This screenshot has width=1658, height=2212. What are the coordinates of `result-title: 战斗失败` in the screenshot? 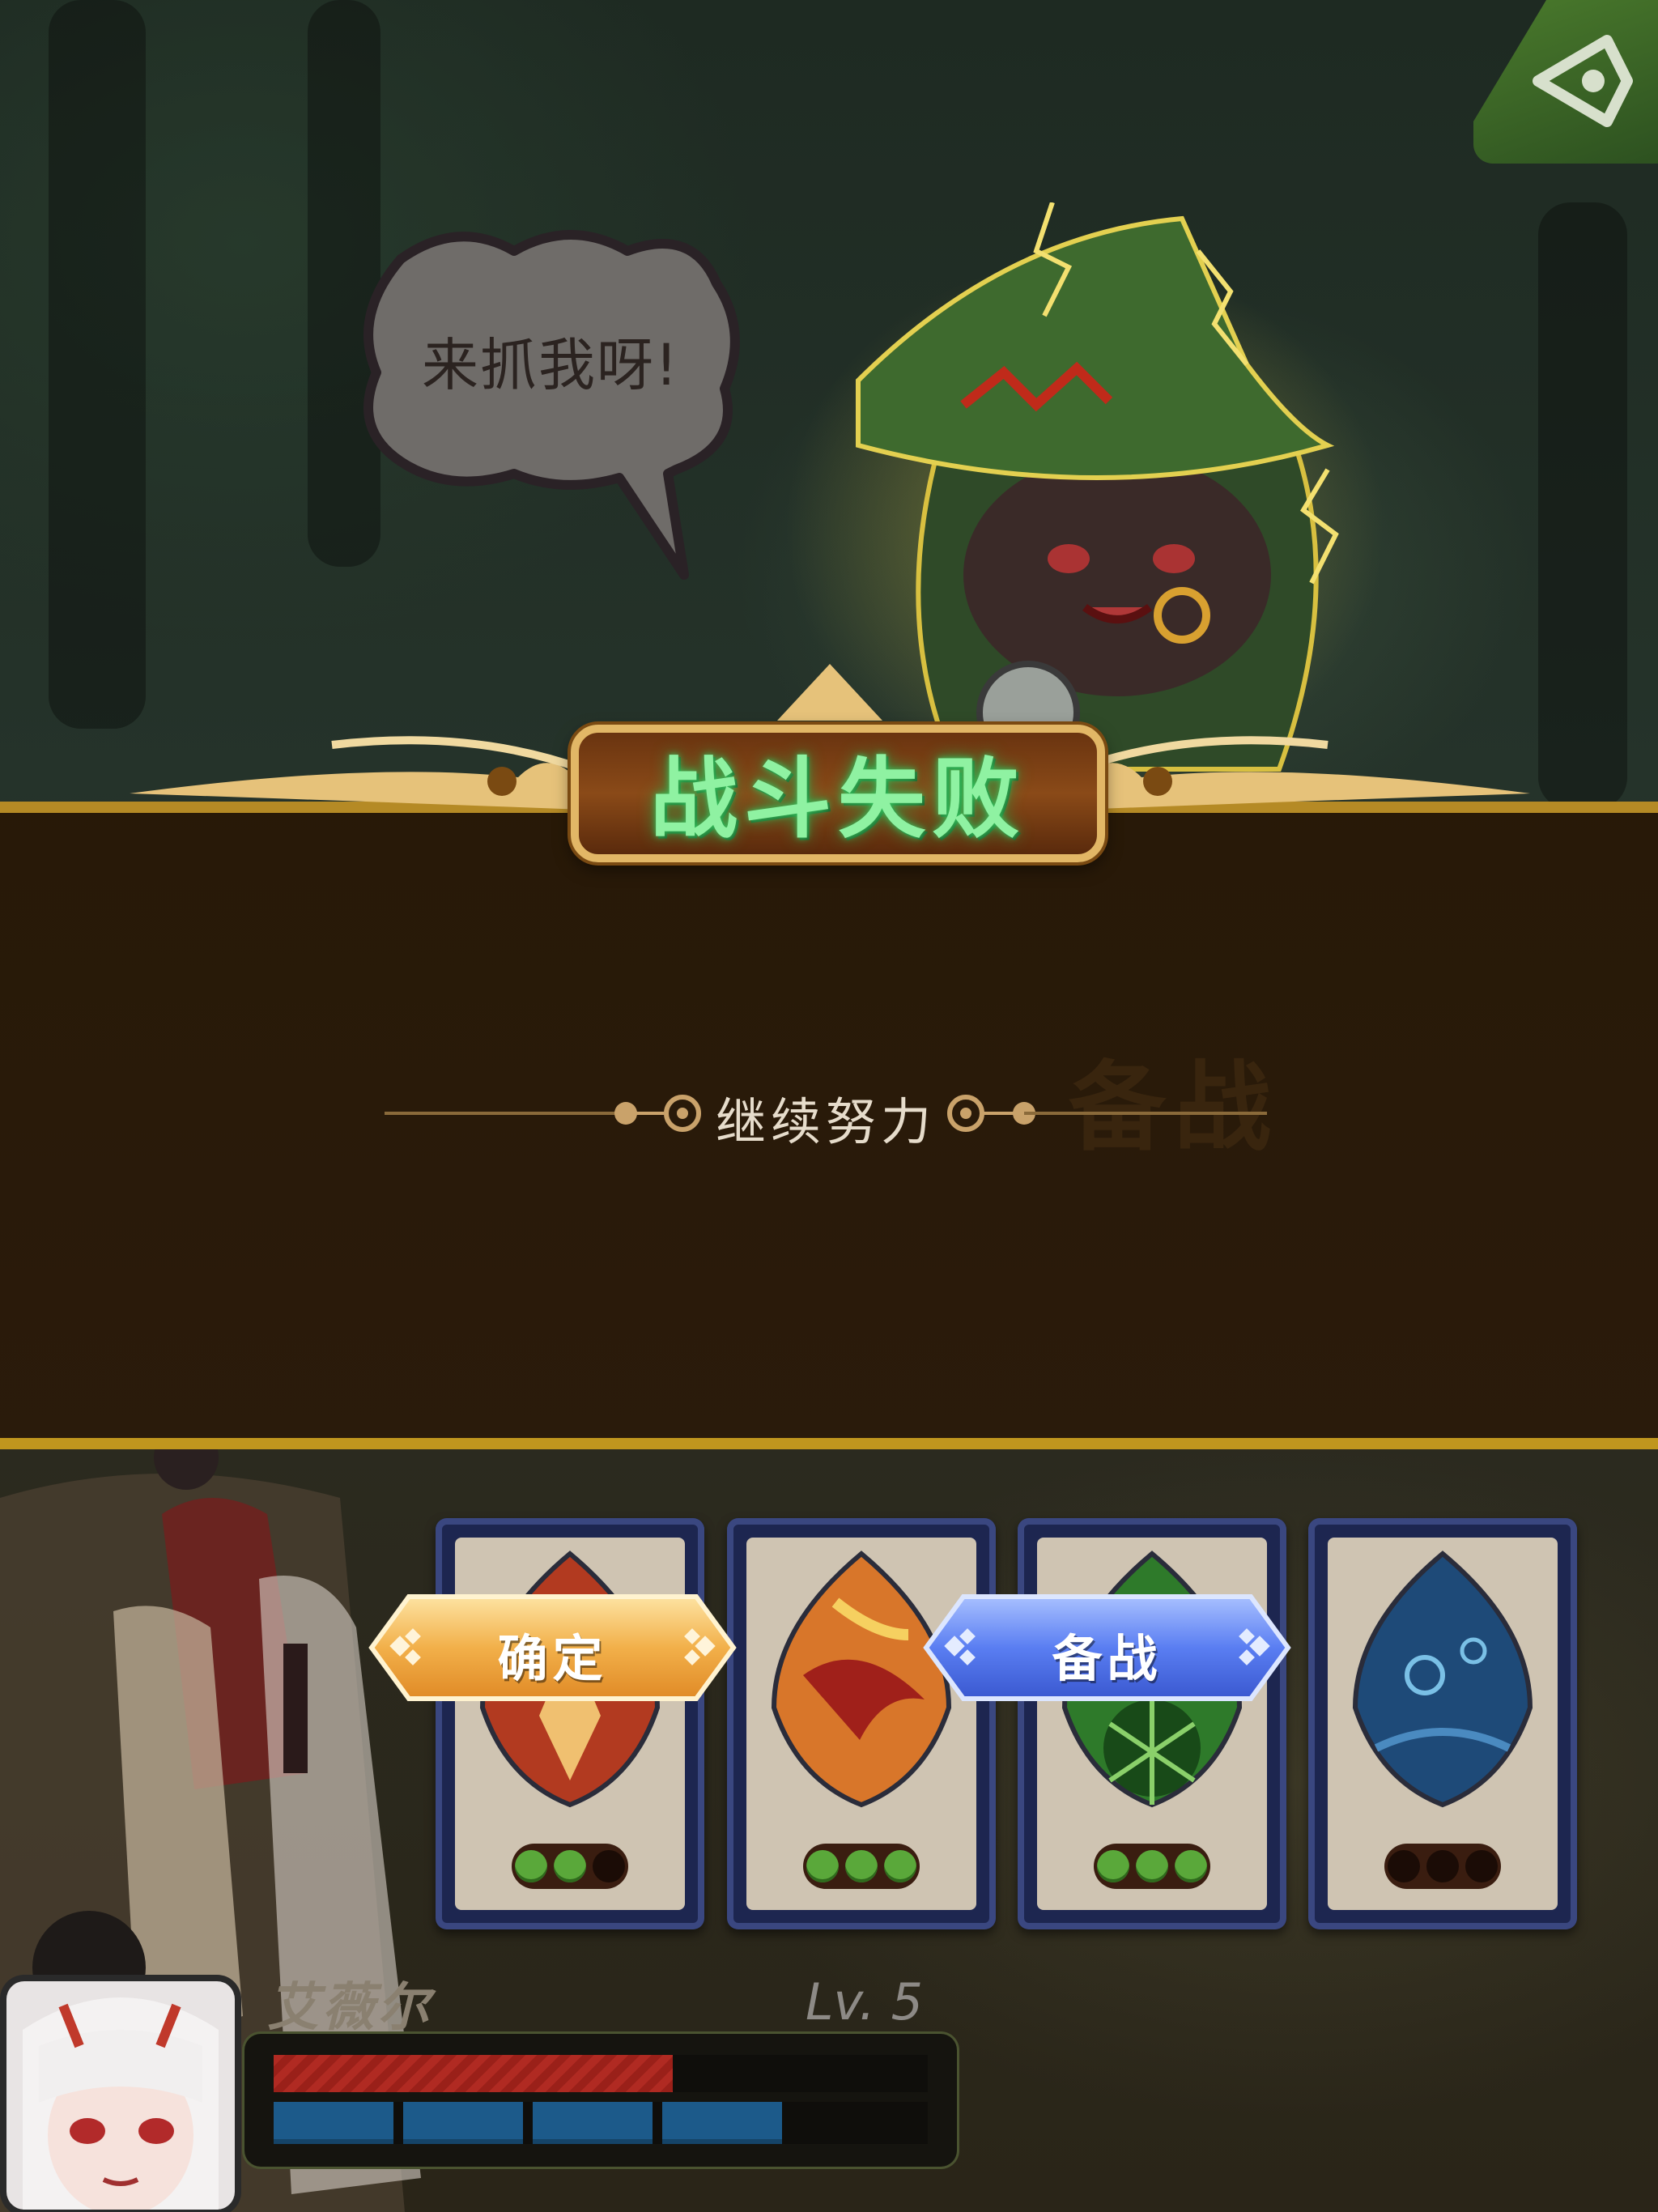 It's located at (837, 799).